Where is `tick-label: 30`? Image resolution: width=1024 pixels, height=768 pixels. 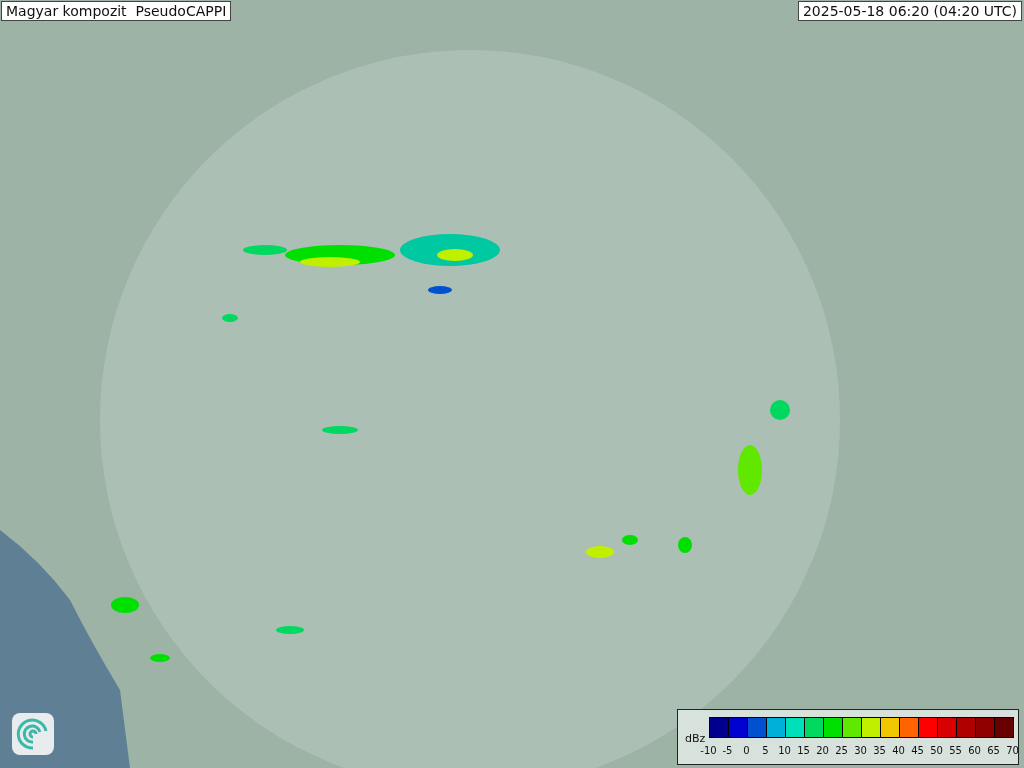
tick-label: 30 is located at coordinates (860, 750).